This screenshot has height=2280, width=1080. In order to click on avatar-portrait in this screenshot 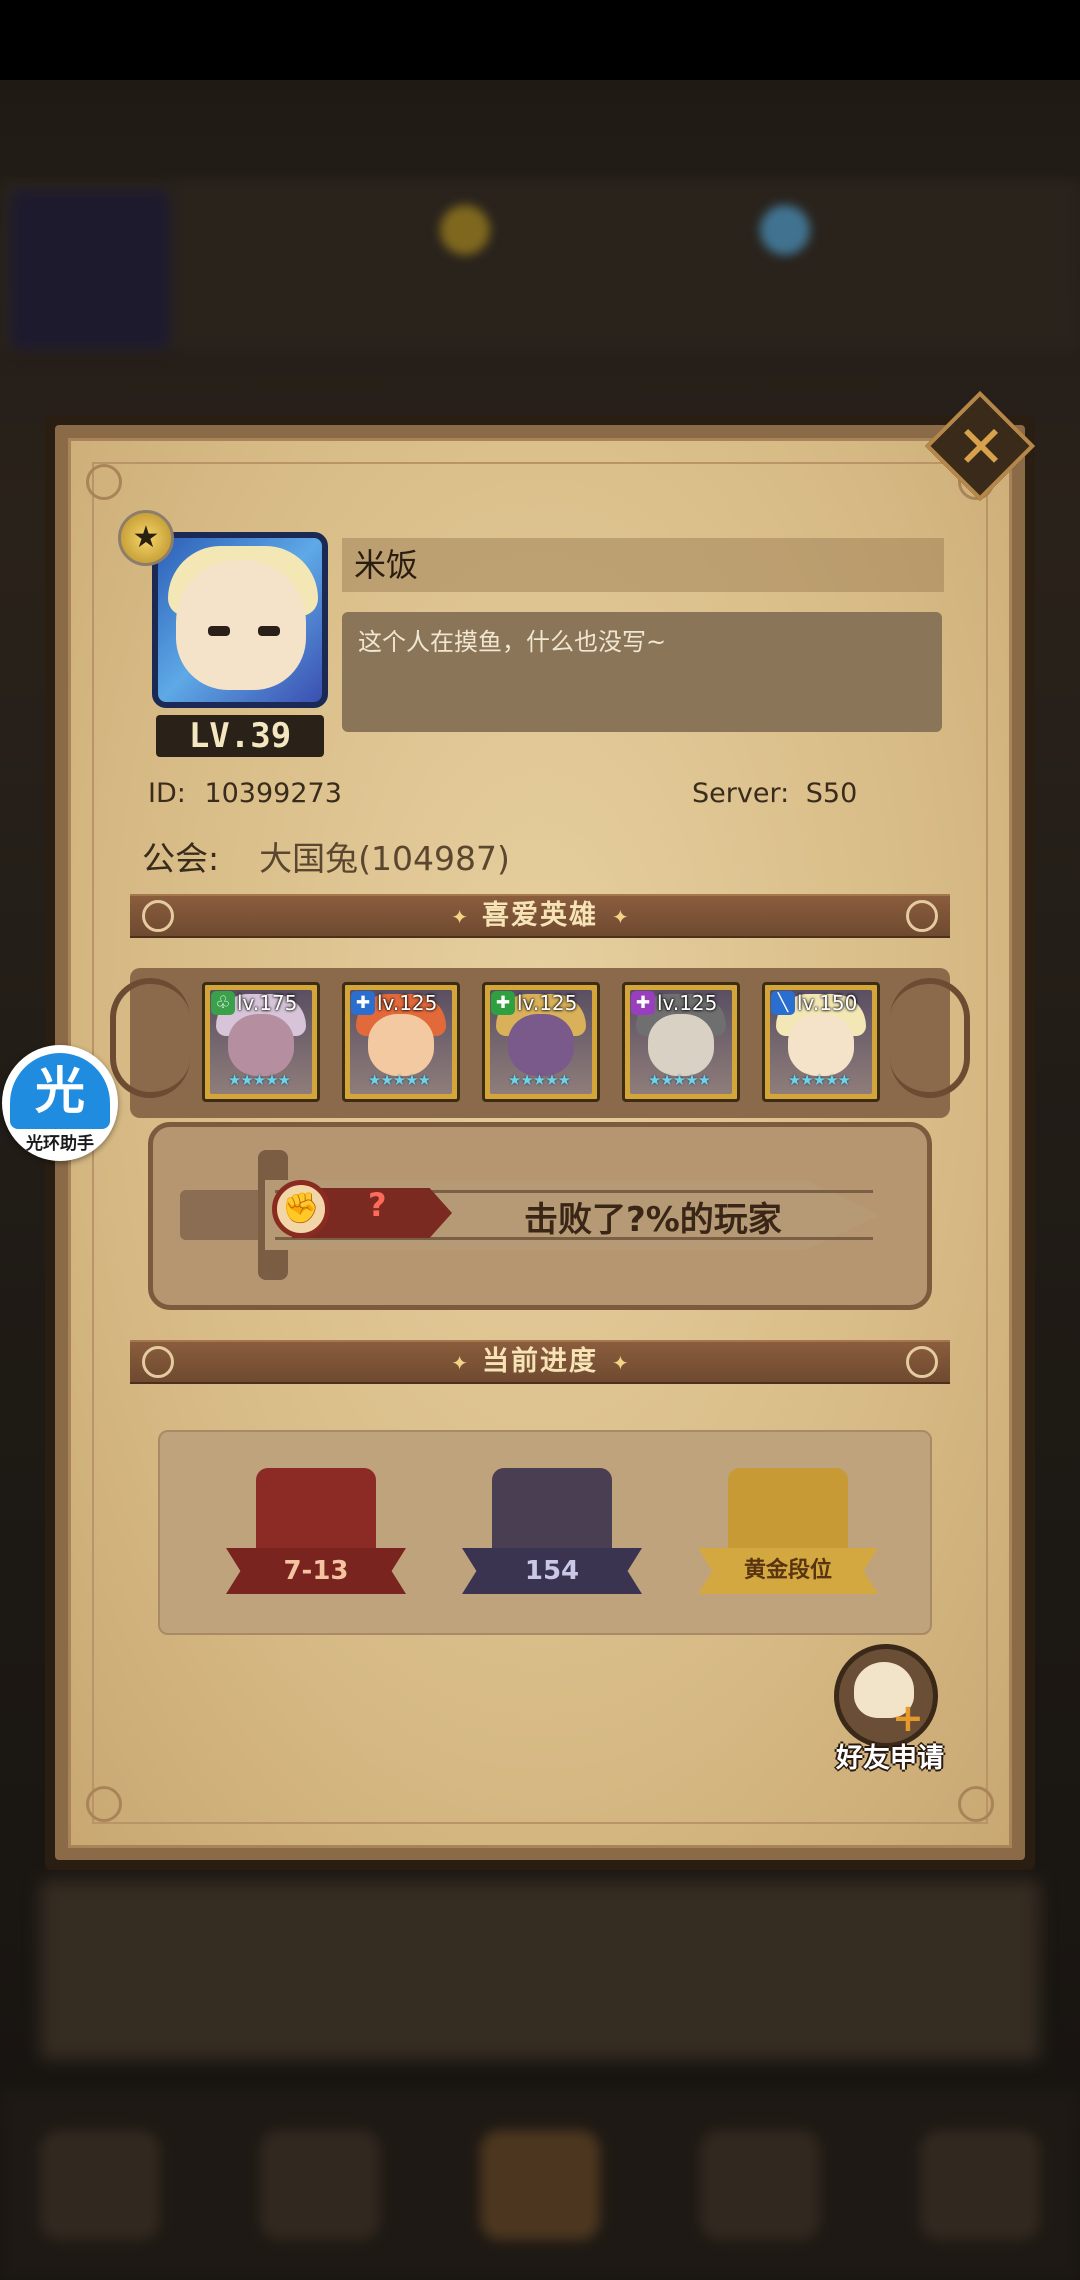, I will do `click(240, 620)`.